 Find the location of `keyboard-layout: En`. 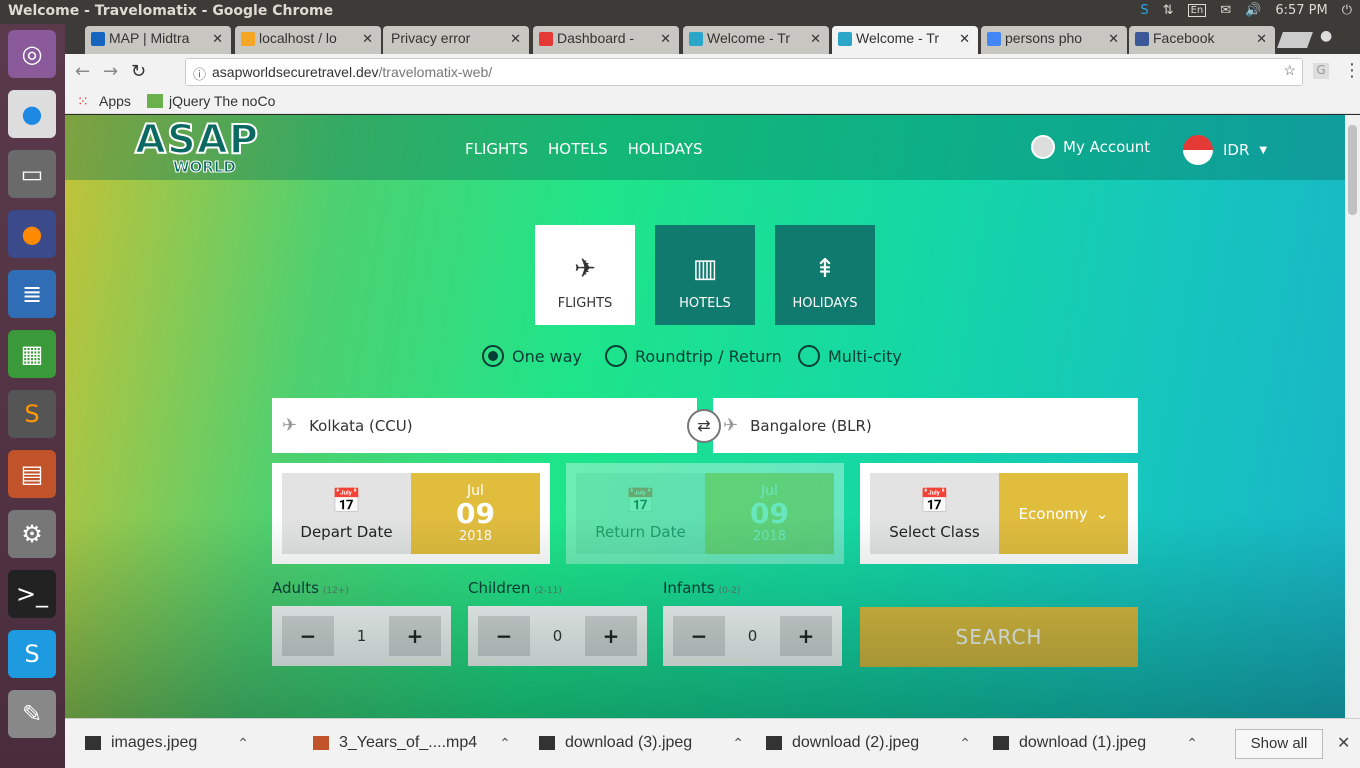

keyboard-layout: En is located at coordinates (1197, 10).